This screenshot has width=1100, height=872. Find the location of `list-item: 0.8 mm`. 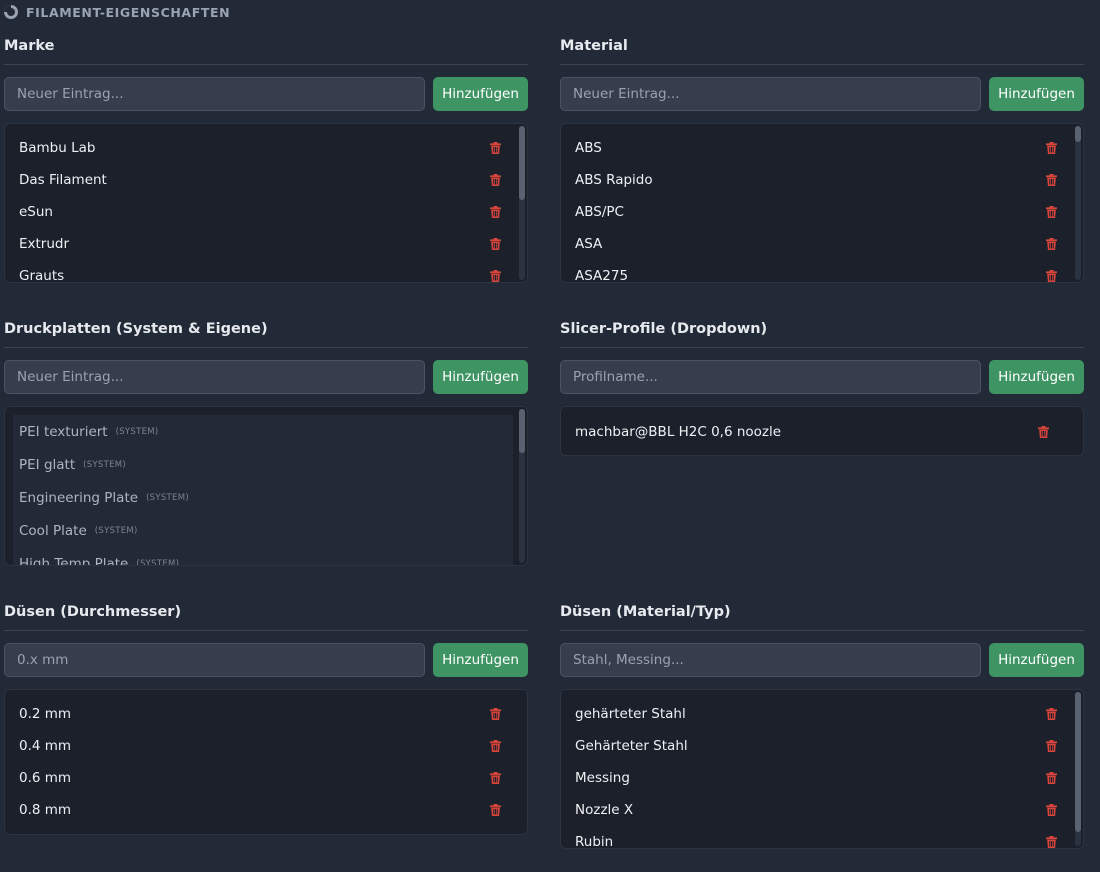

list-item: 0.8 mm is located at coordinates (266, 810).